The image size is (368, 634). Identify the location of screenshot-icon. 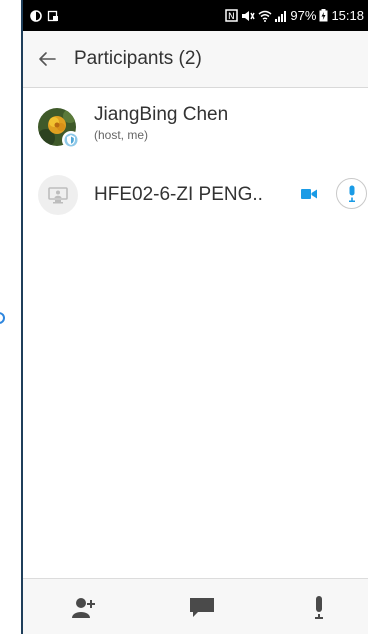
(52, 15).